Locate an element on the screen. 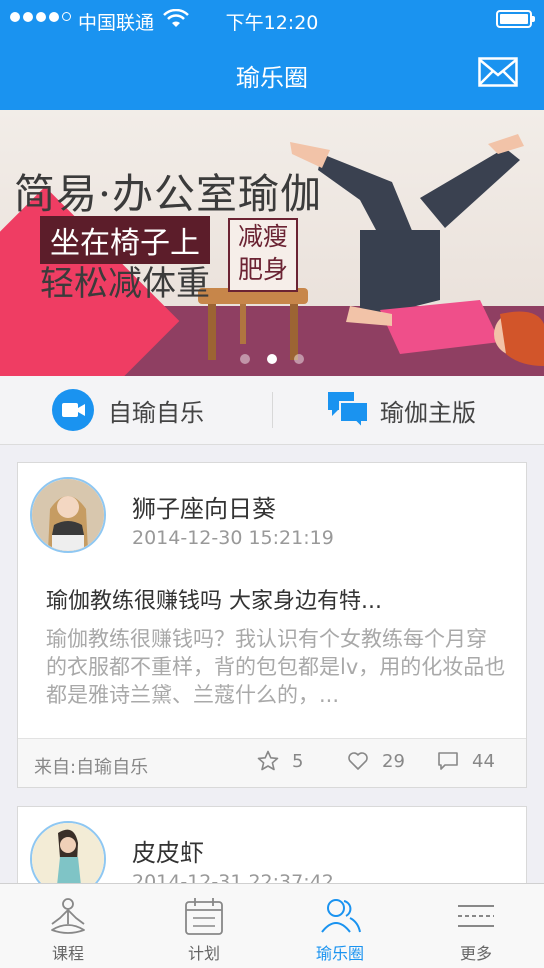  banner-tag-line-1: 减瘦 is located at coordinates (262, 236).